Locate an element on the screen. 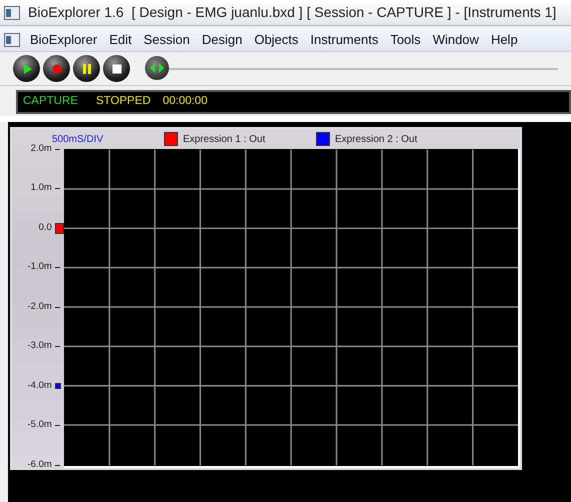  axis-label: 2.0m is located at coordinates (41, 149).